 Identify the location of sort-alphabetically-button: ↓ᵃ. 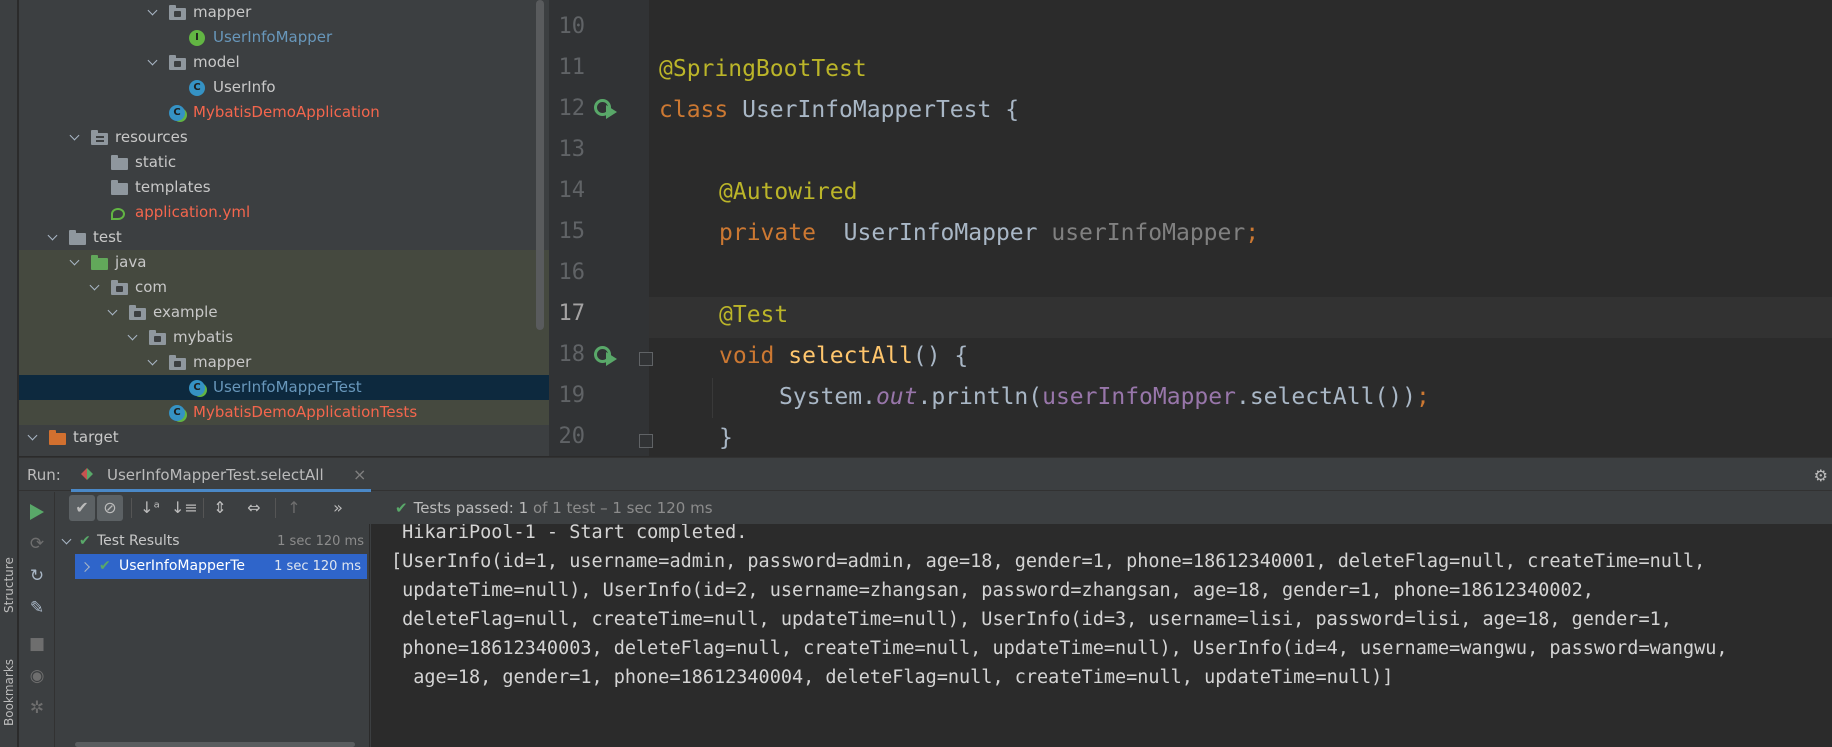
(150, 508).